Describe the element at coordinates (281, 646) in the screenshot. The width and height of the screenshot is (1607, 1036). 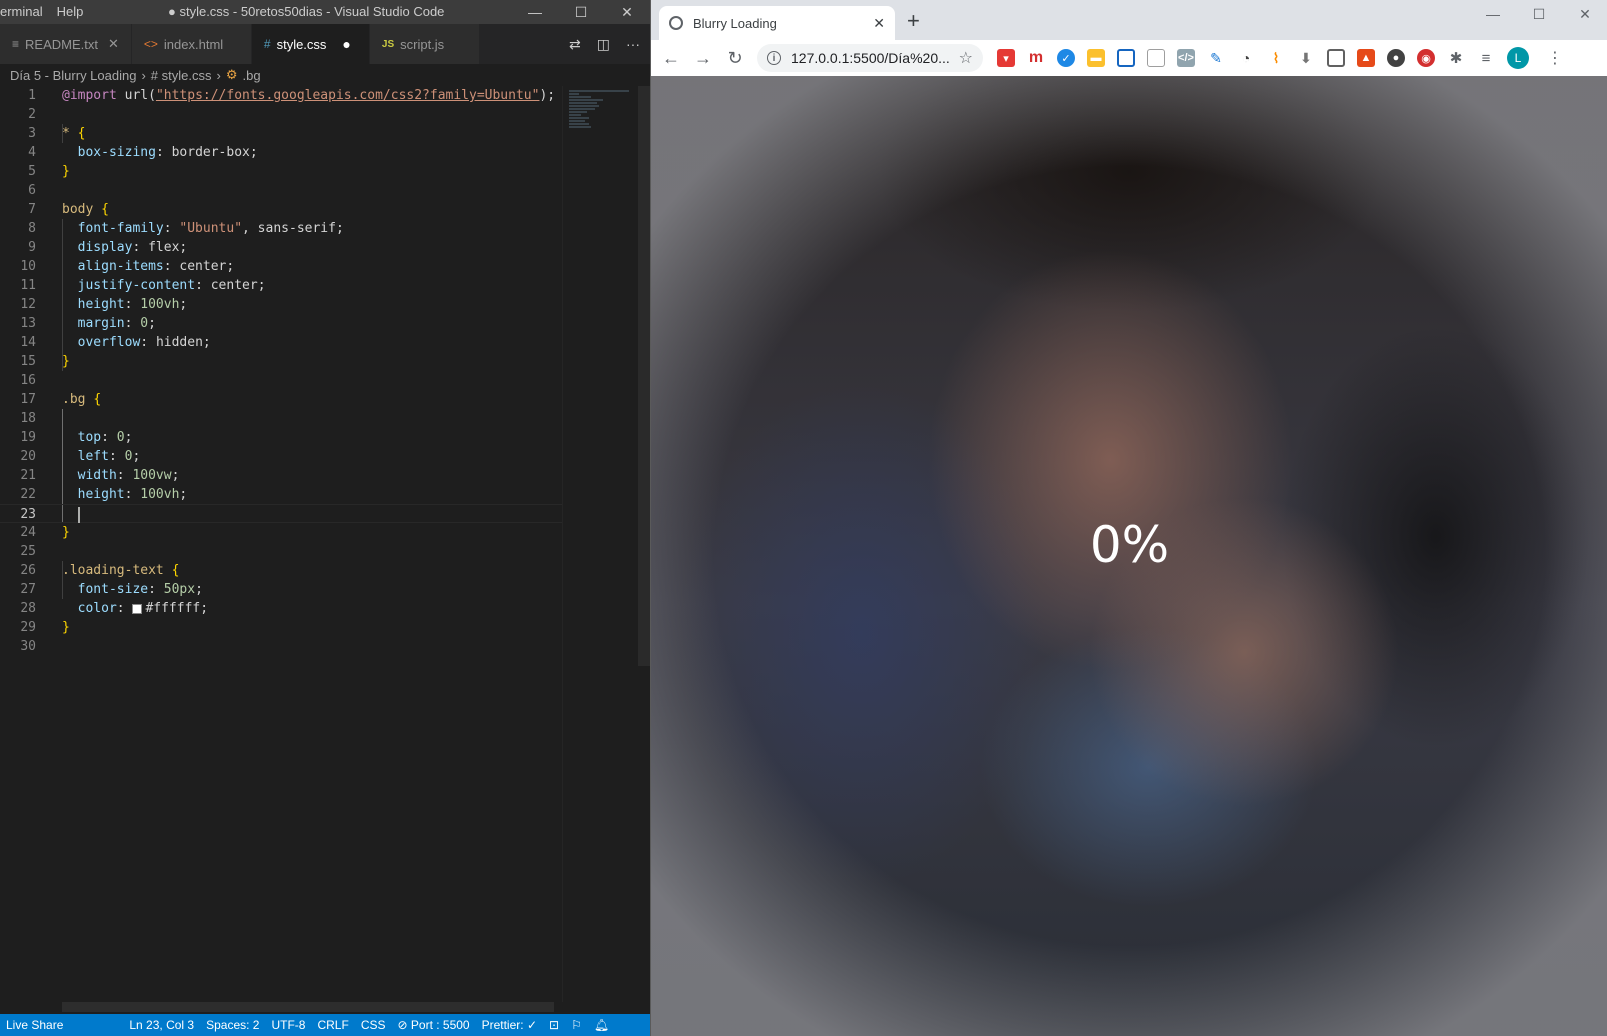
I see `code-line: 30` at that location.